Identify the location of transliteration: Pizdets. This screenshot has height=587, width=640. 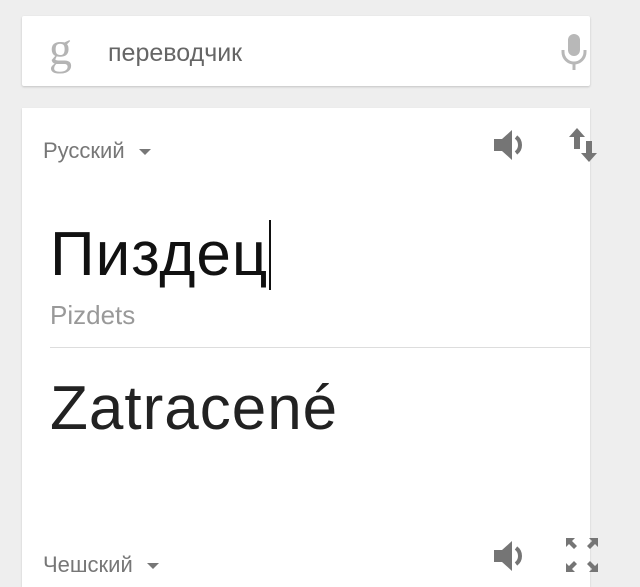
(93, 315).